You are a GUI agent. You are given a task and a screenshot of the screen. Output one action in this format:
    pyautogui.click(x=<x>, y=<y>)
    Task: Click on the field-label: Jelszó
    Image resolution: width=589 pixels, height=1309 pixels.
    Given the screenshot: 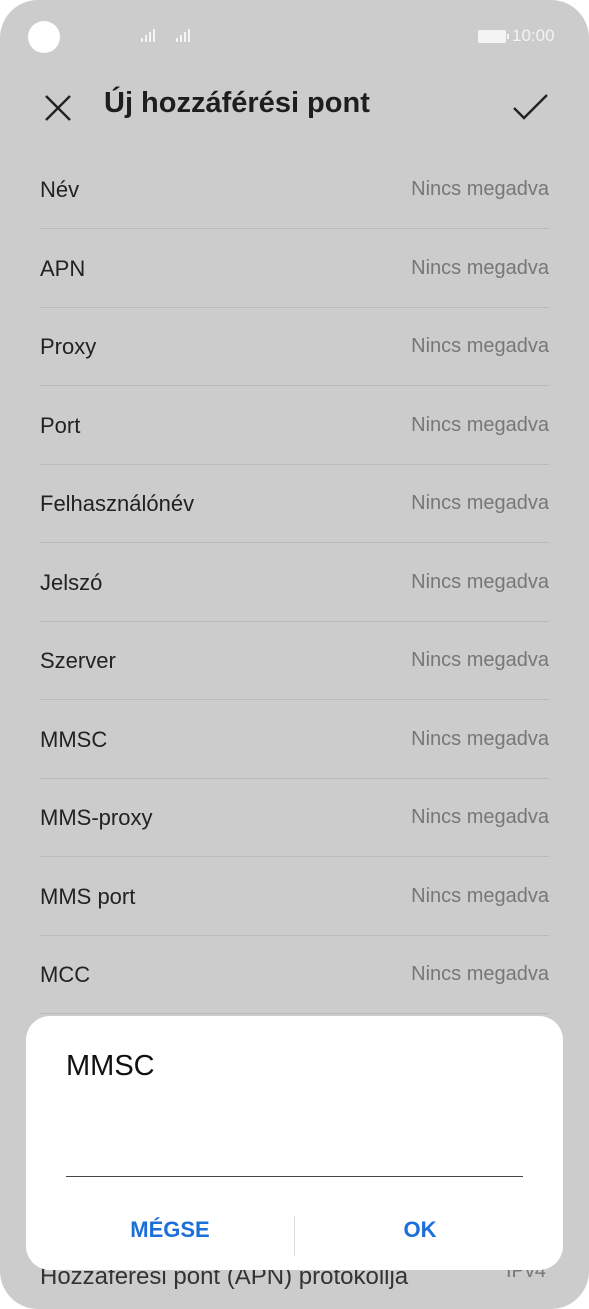 What is the action you would take?
    pyautogui.click(x=71, y=582)
    